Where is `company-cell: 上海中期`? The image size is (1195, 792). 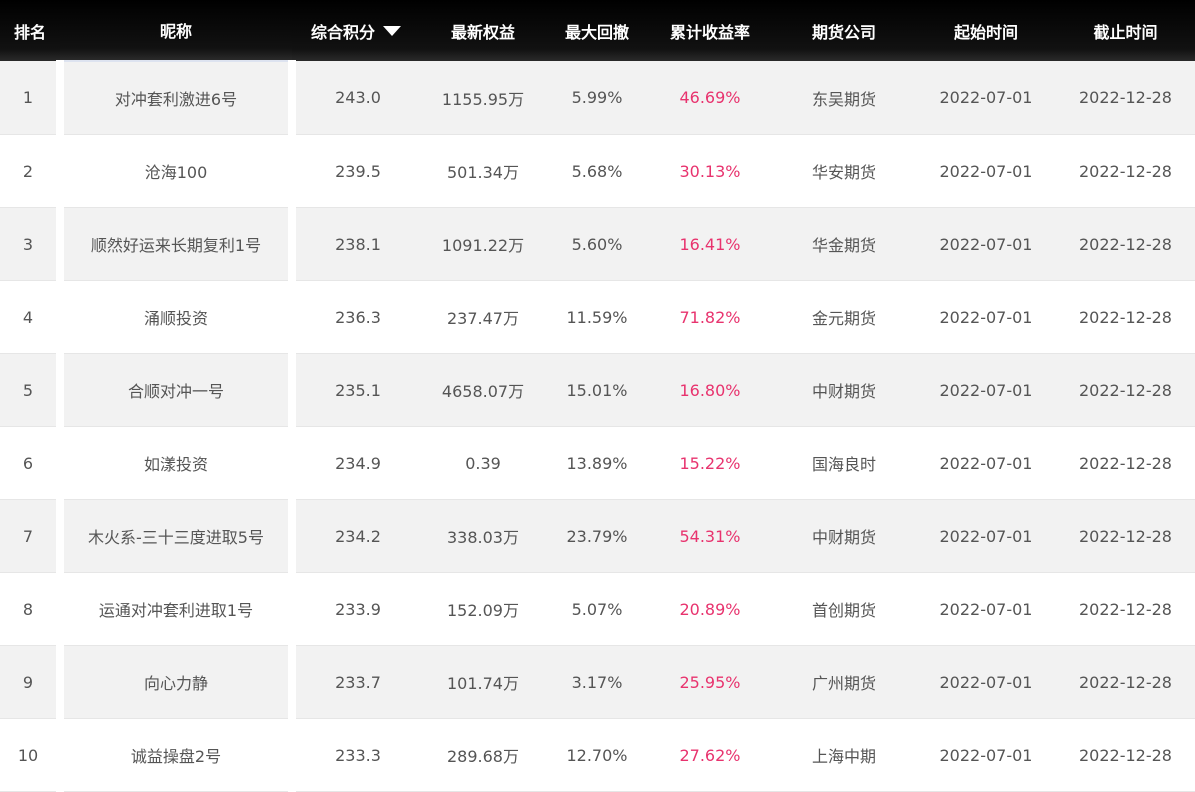 company-cell: 上海中期 is located at coordinates (844, 755).